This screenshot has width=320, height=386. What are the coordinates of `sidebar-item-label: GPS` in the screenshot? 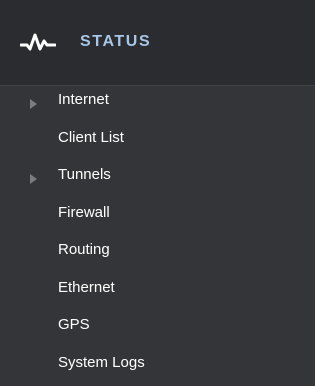 It's located at (74, 324).